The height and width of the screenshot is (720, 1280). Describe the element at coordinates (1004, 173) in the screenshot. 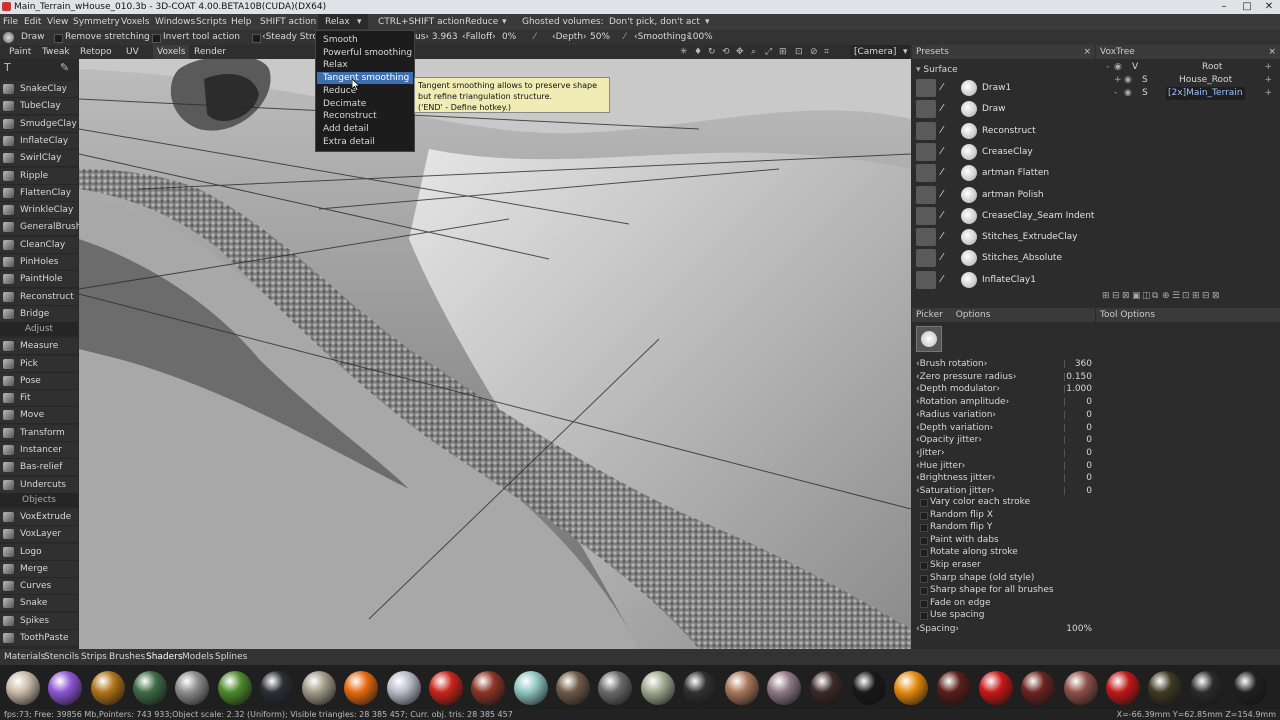

I see `preset-artman-flatten: ⁄ artman Flatten` at that location.